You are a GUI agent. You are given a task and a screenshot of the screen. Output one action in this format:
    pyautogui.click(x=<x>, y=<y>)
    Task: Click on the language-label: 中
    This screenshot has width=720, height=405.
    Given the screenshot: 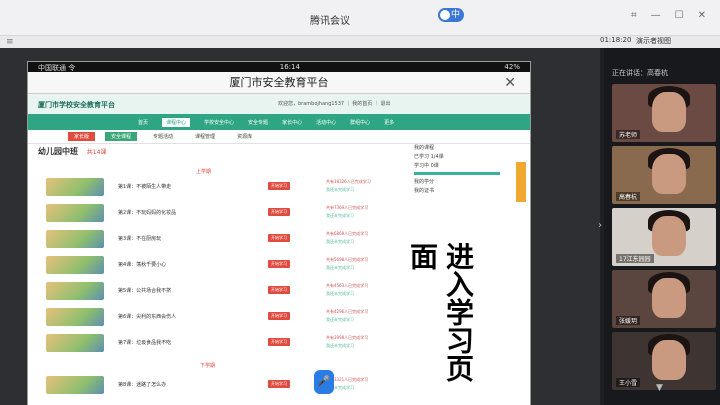 What is the action you would take?
    pyautogui.click(x=455, y=15)
    